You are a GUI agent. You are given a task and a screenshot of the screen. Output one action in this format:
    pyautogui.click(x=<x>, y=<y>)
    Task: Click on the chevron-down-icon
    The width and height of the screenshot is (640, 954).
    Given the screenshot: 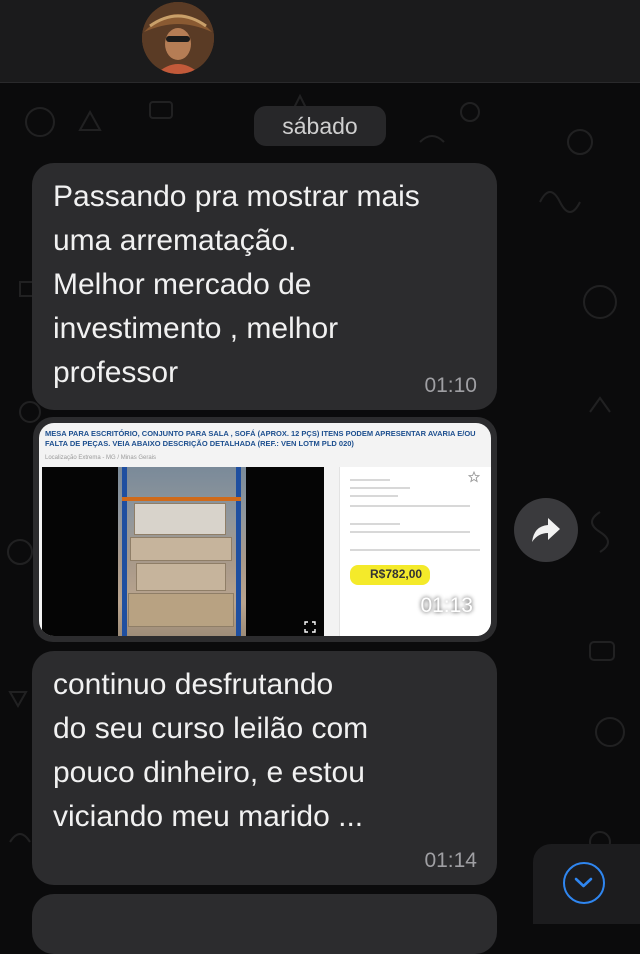 What is the action you would take?
    pyautogui.click(x=584, y=883)
    